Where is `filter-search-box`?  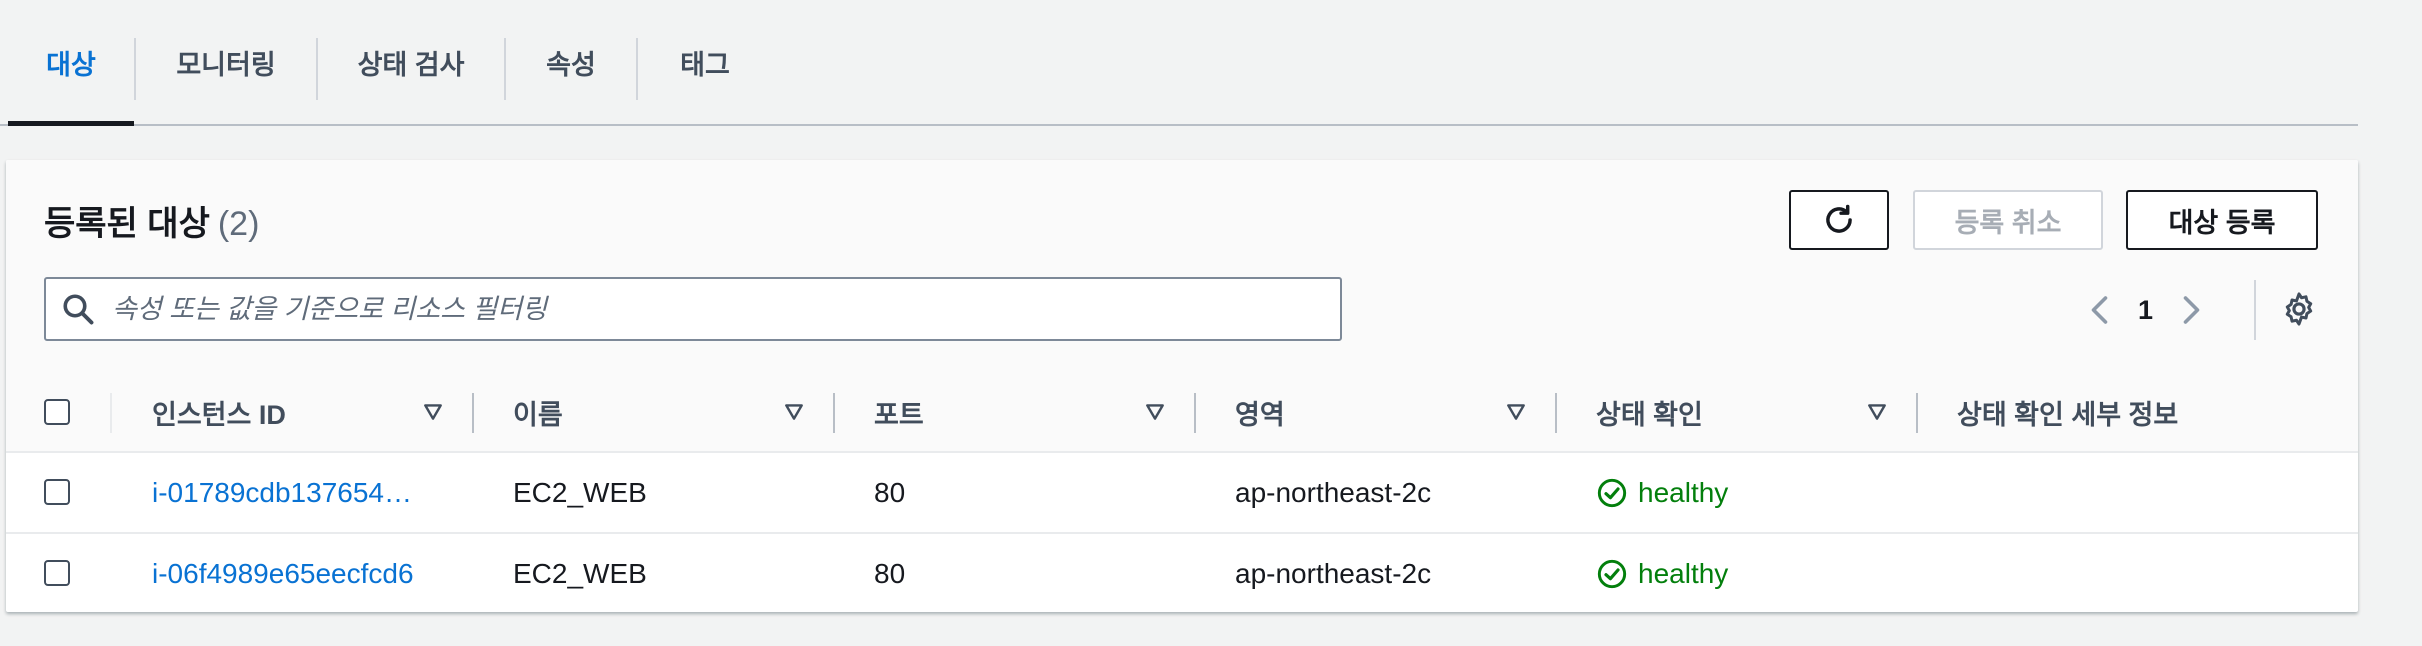 filter-search-box is located at coordinates (693, 309).